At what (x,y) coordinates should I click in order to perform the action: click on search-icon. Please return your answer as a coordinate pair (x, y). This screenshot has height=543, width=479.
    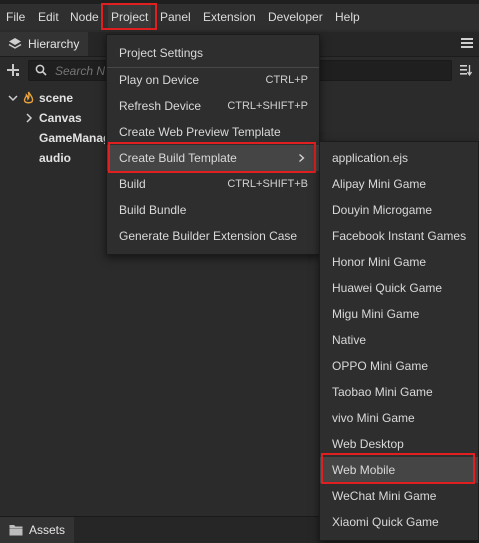
    Looking at the image, I should click on (41, 70).